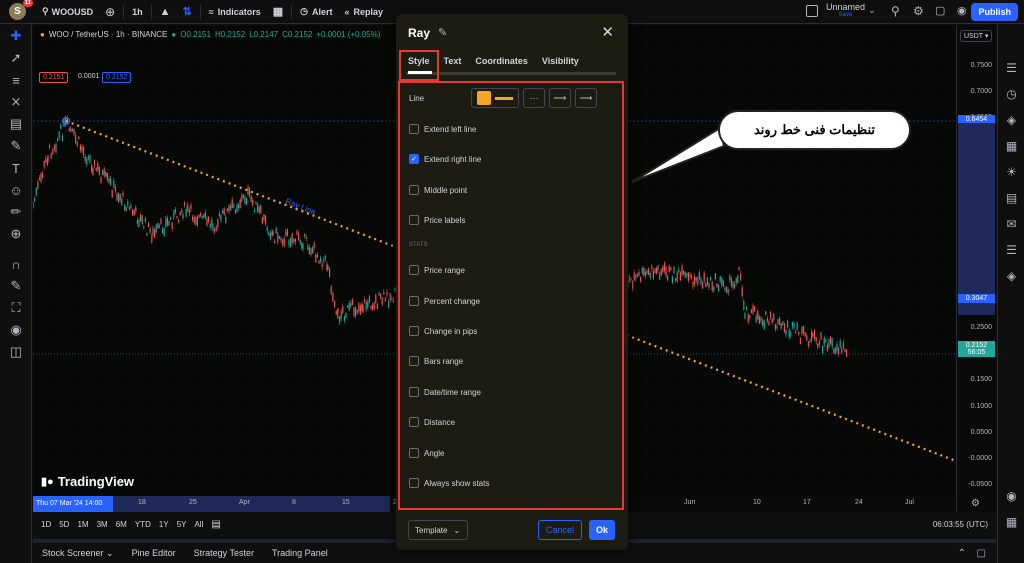  Describe the element at coordinates (1011, 276) in the screenshot. I see `hotlists-icon: ◈` at that location.